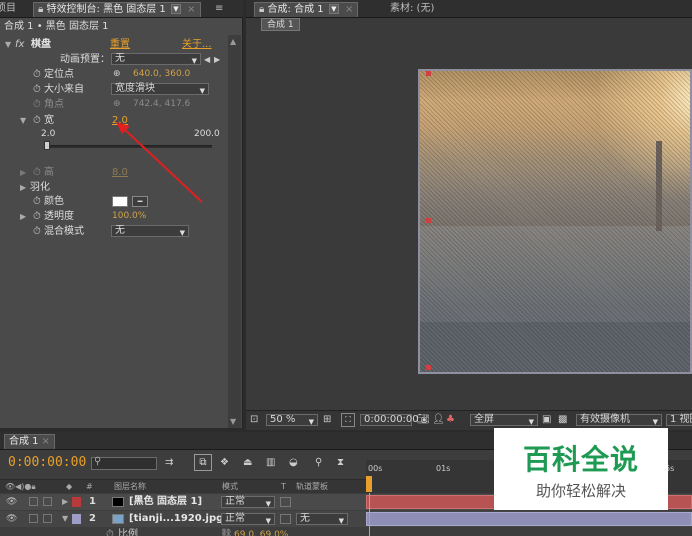  I want to click on draft-3d-icon: ❖, so click(224, 462).